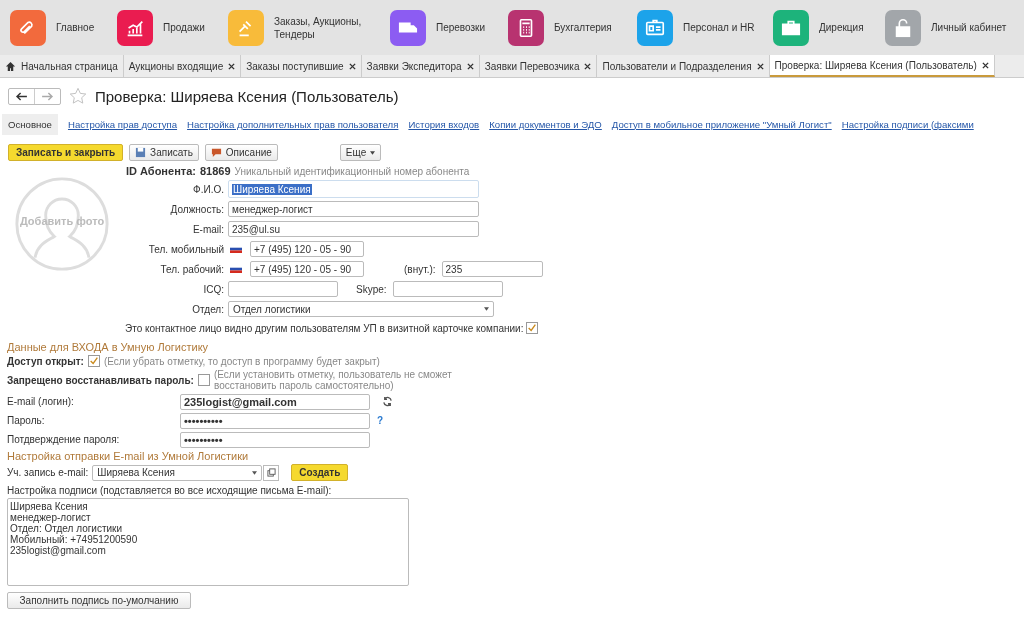 The height and width of the screenshot is (633, 1024). I want to click on more-button: Еще, so click(360, 152).